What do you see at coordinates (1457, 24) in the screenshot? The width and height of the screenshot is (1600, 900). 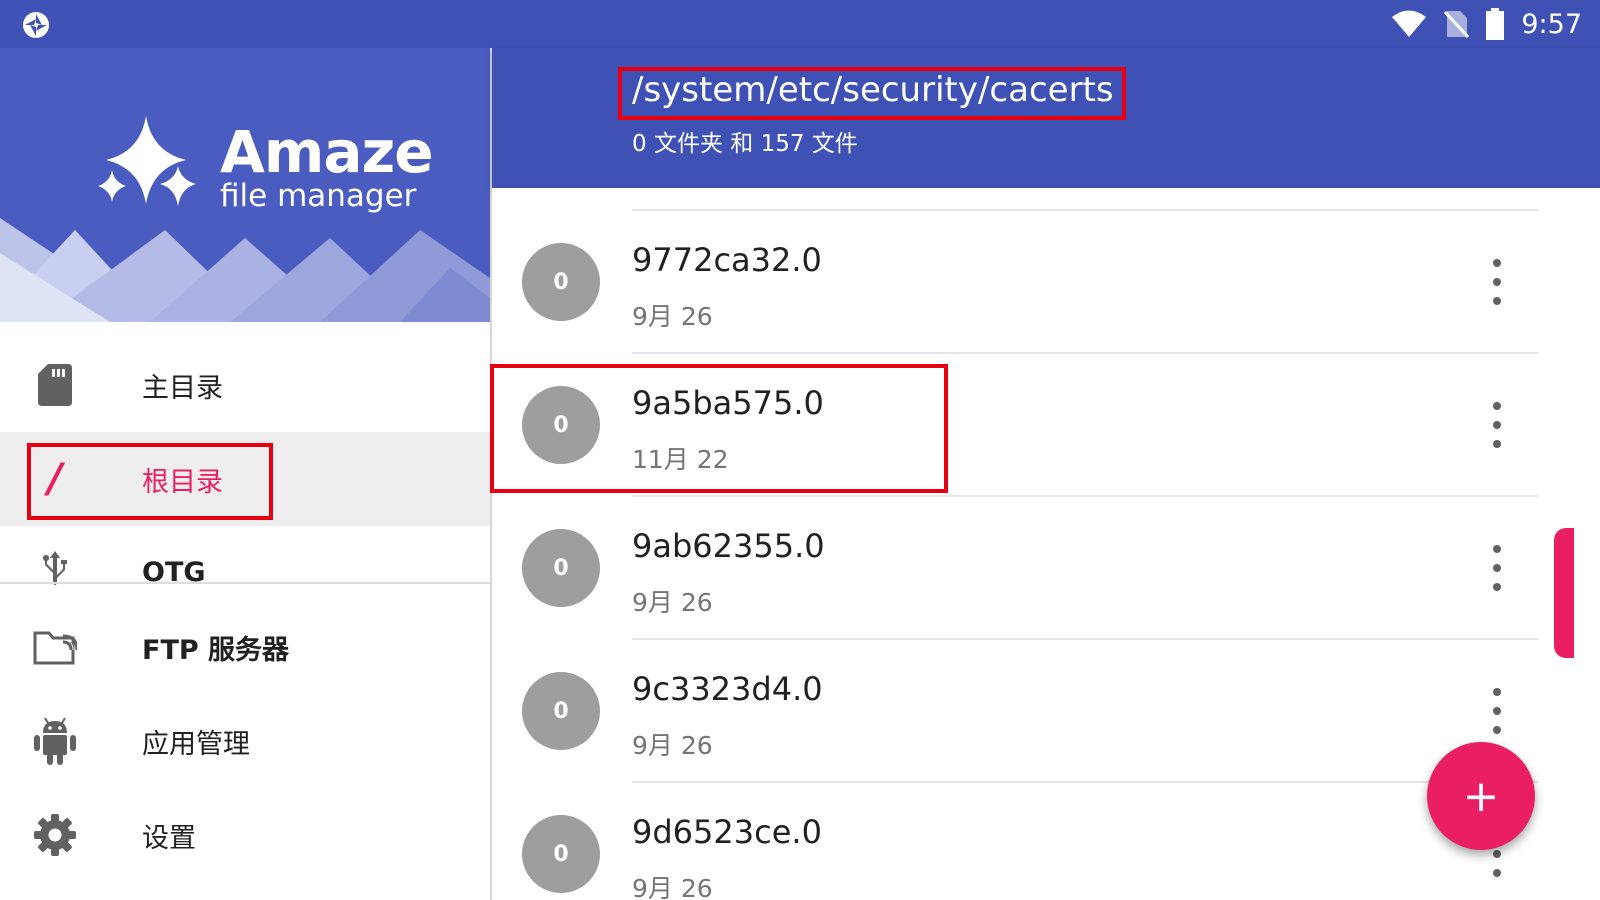 I see `no-sim-icon` at bounding box center [1457, 24].